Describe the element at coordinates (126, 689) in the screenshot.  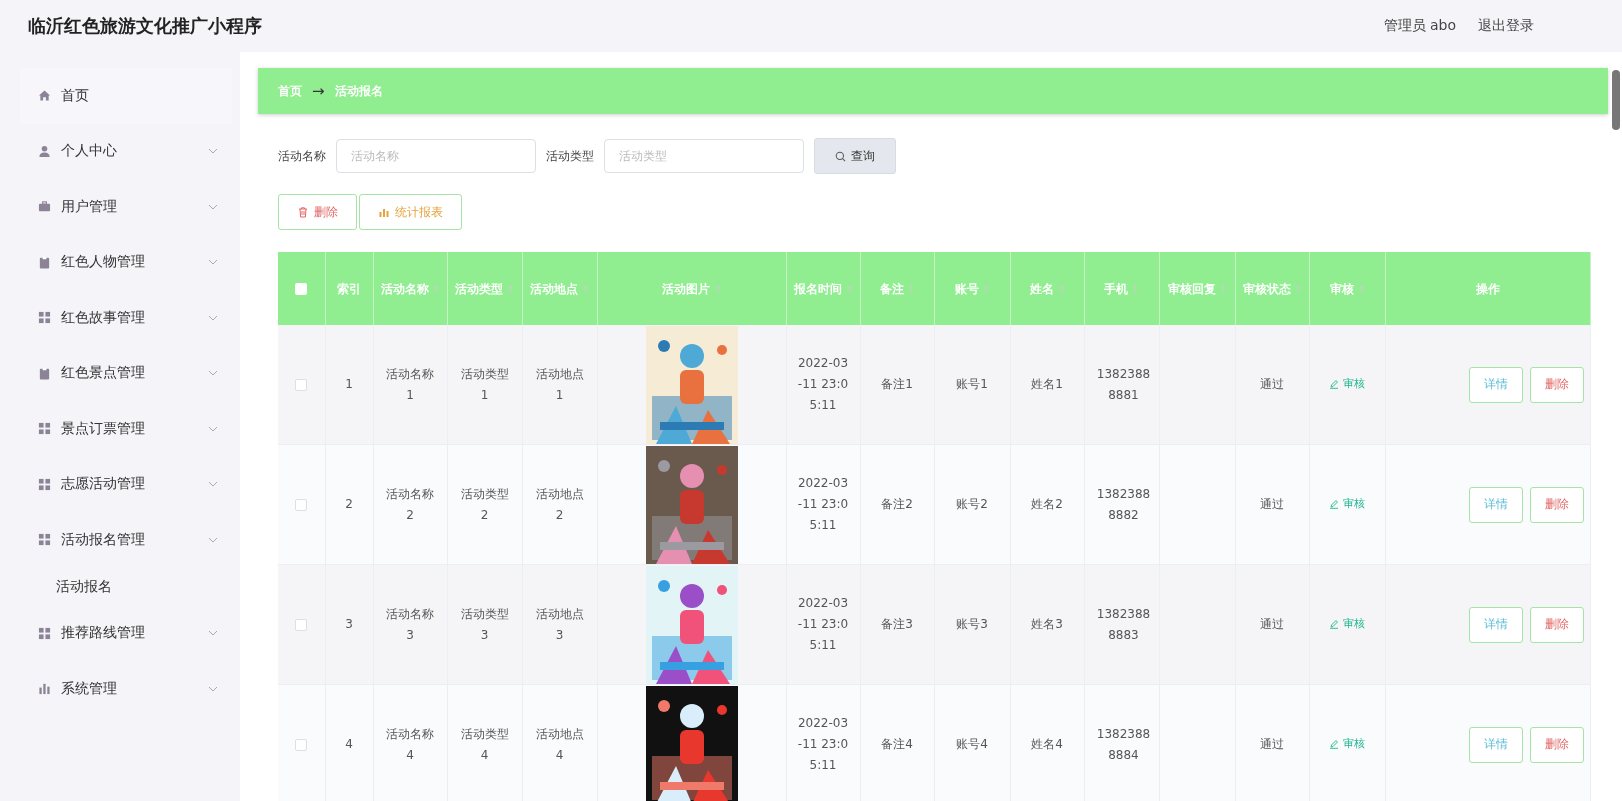
I see `sidebar-item: 系统管理` at that location.